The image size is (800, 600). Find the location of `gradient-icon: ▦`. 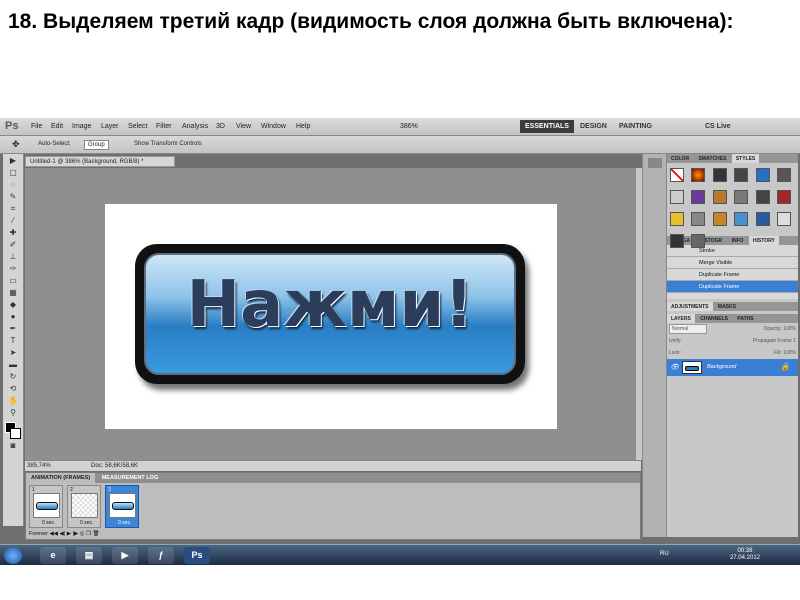

gradient-icon: ▦ is located at coordinates (13, 292).